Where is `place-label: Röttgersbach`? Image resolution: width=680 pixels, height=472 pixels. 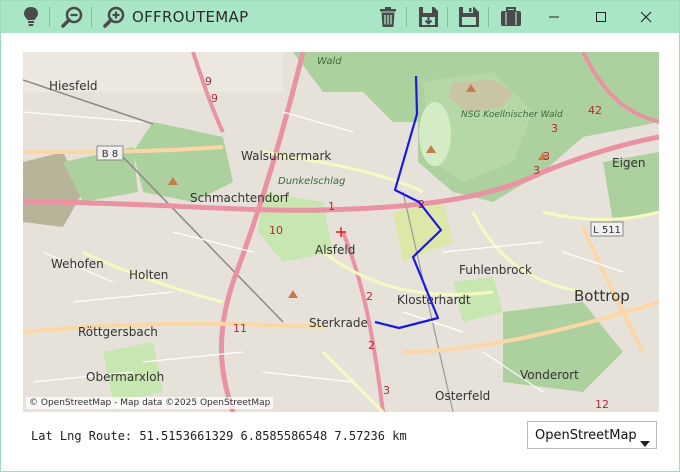
place-label: Röttgersbach is located at coordinates (118, 332).